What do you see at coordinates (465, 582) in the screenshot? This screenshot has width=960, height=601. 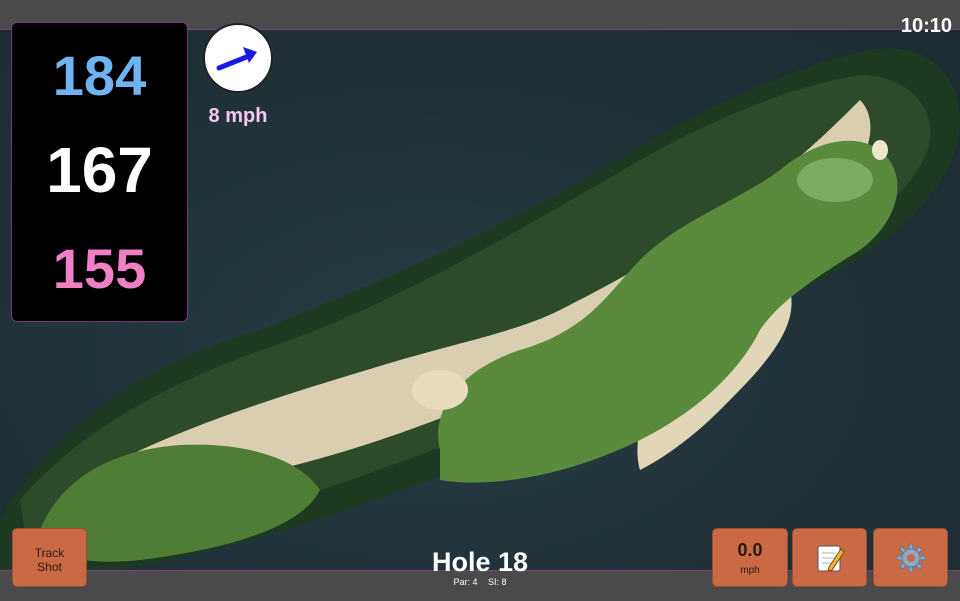 I see `hole-par: Par: 4` at bounding box center [465, 582].